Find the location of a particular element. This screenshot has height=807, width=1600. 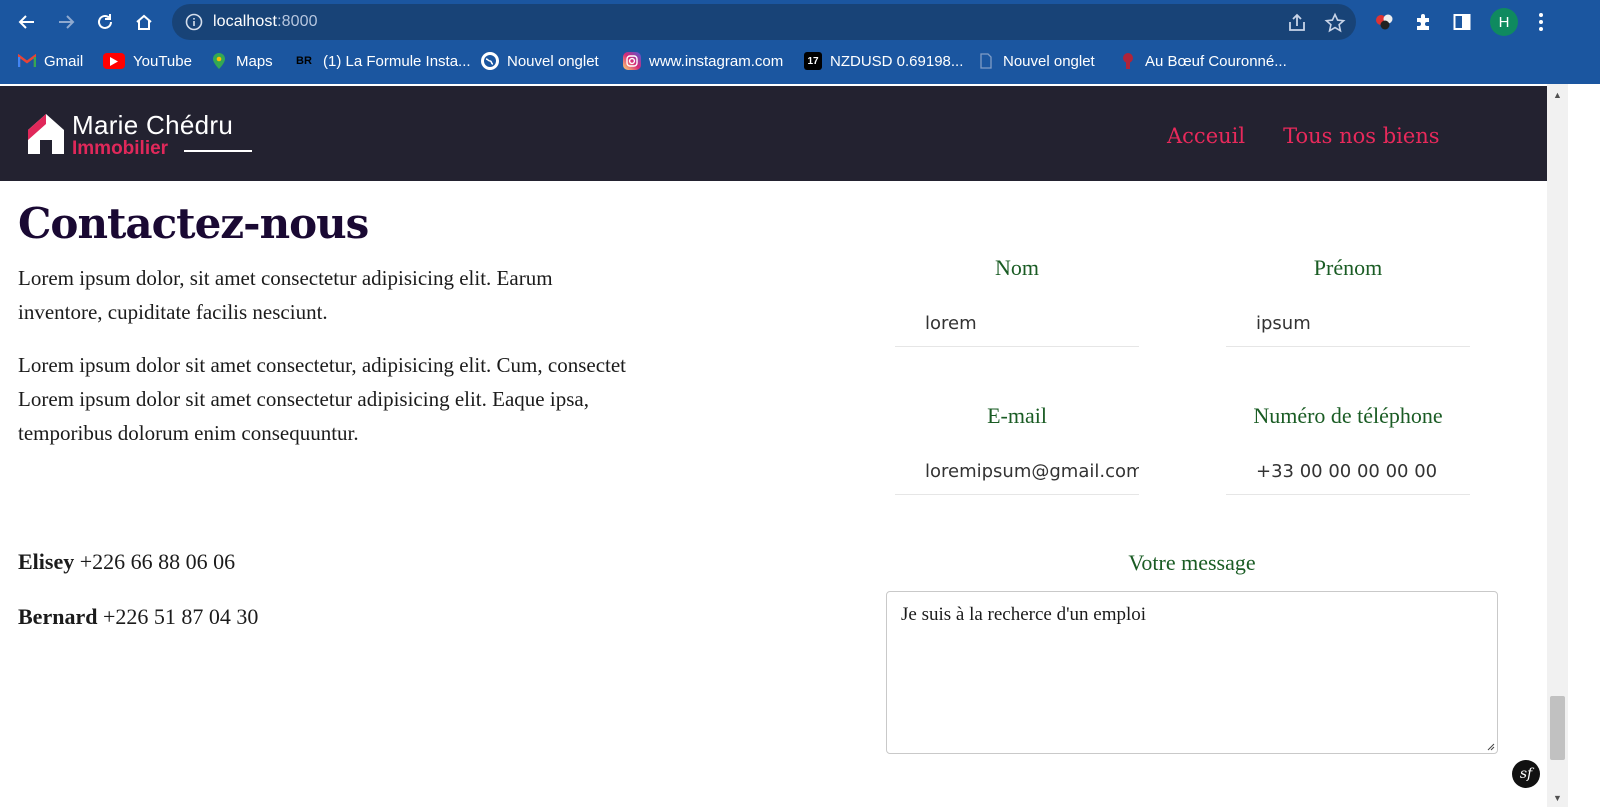

instagram-icon is located at coordinates (632, 61).